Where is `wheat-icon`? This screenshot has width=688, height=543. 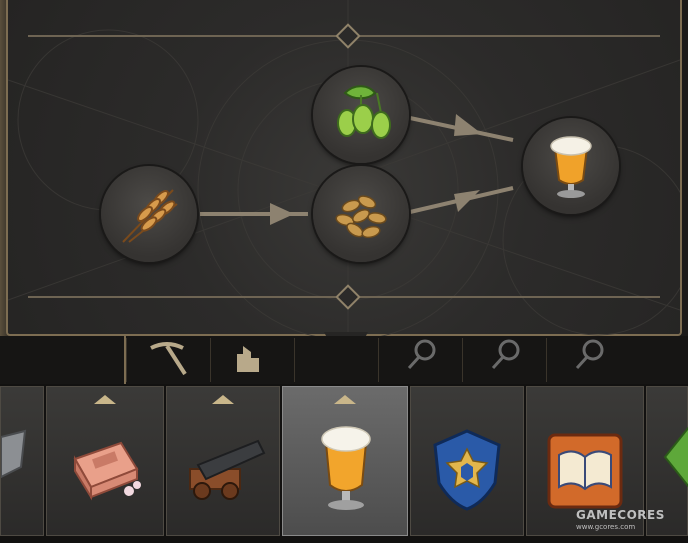 wheat-icon is located at coordinates (150, 216).